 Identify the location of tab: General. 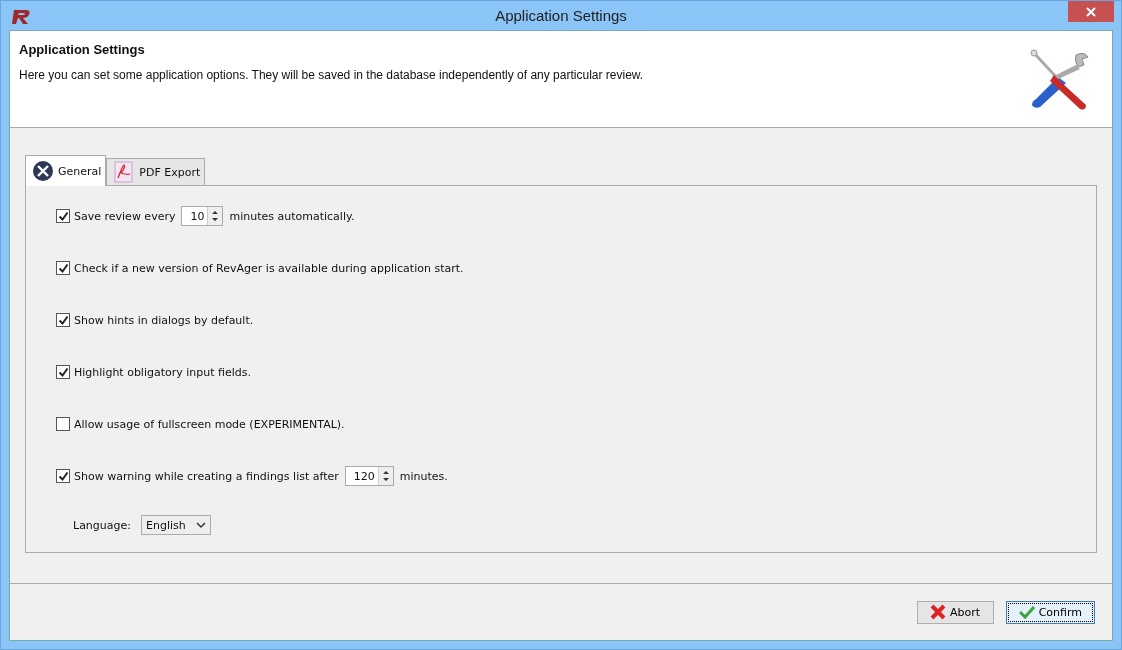
(66, 170).